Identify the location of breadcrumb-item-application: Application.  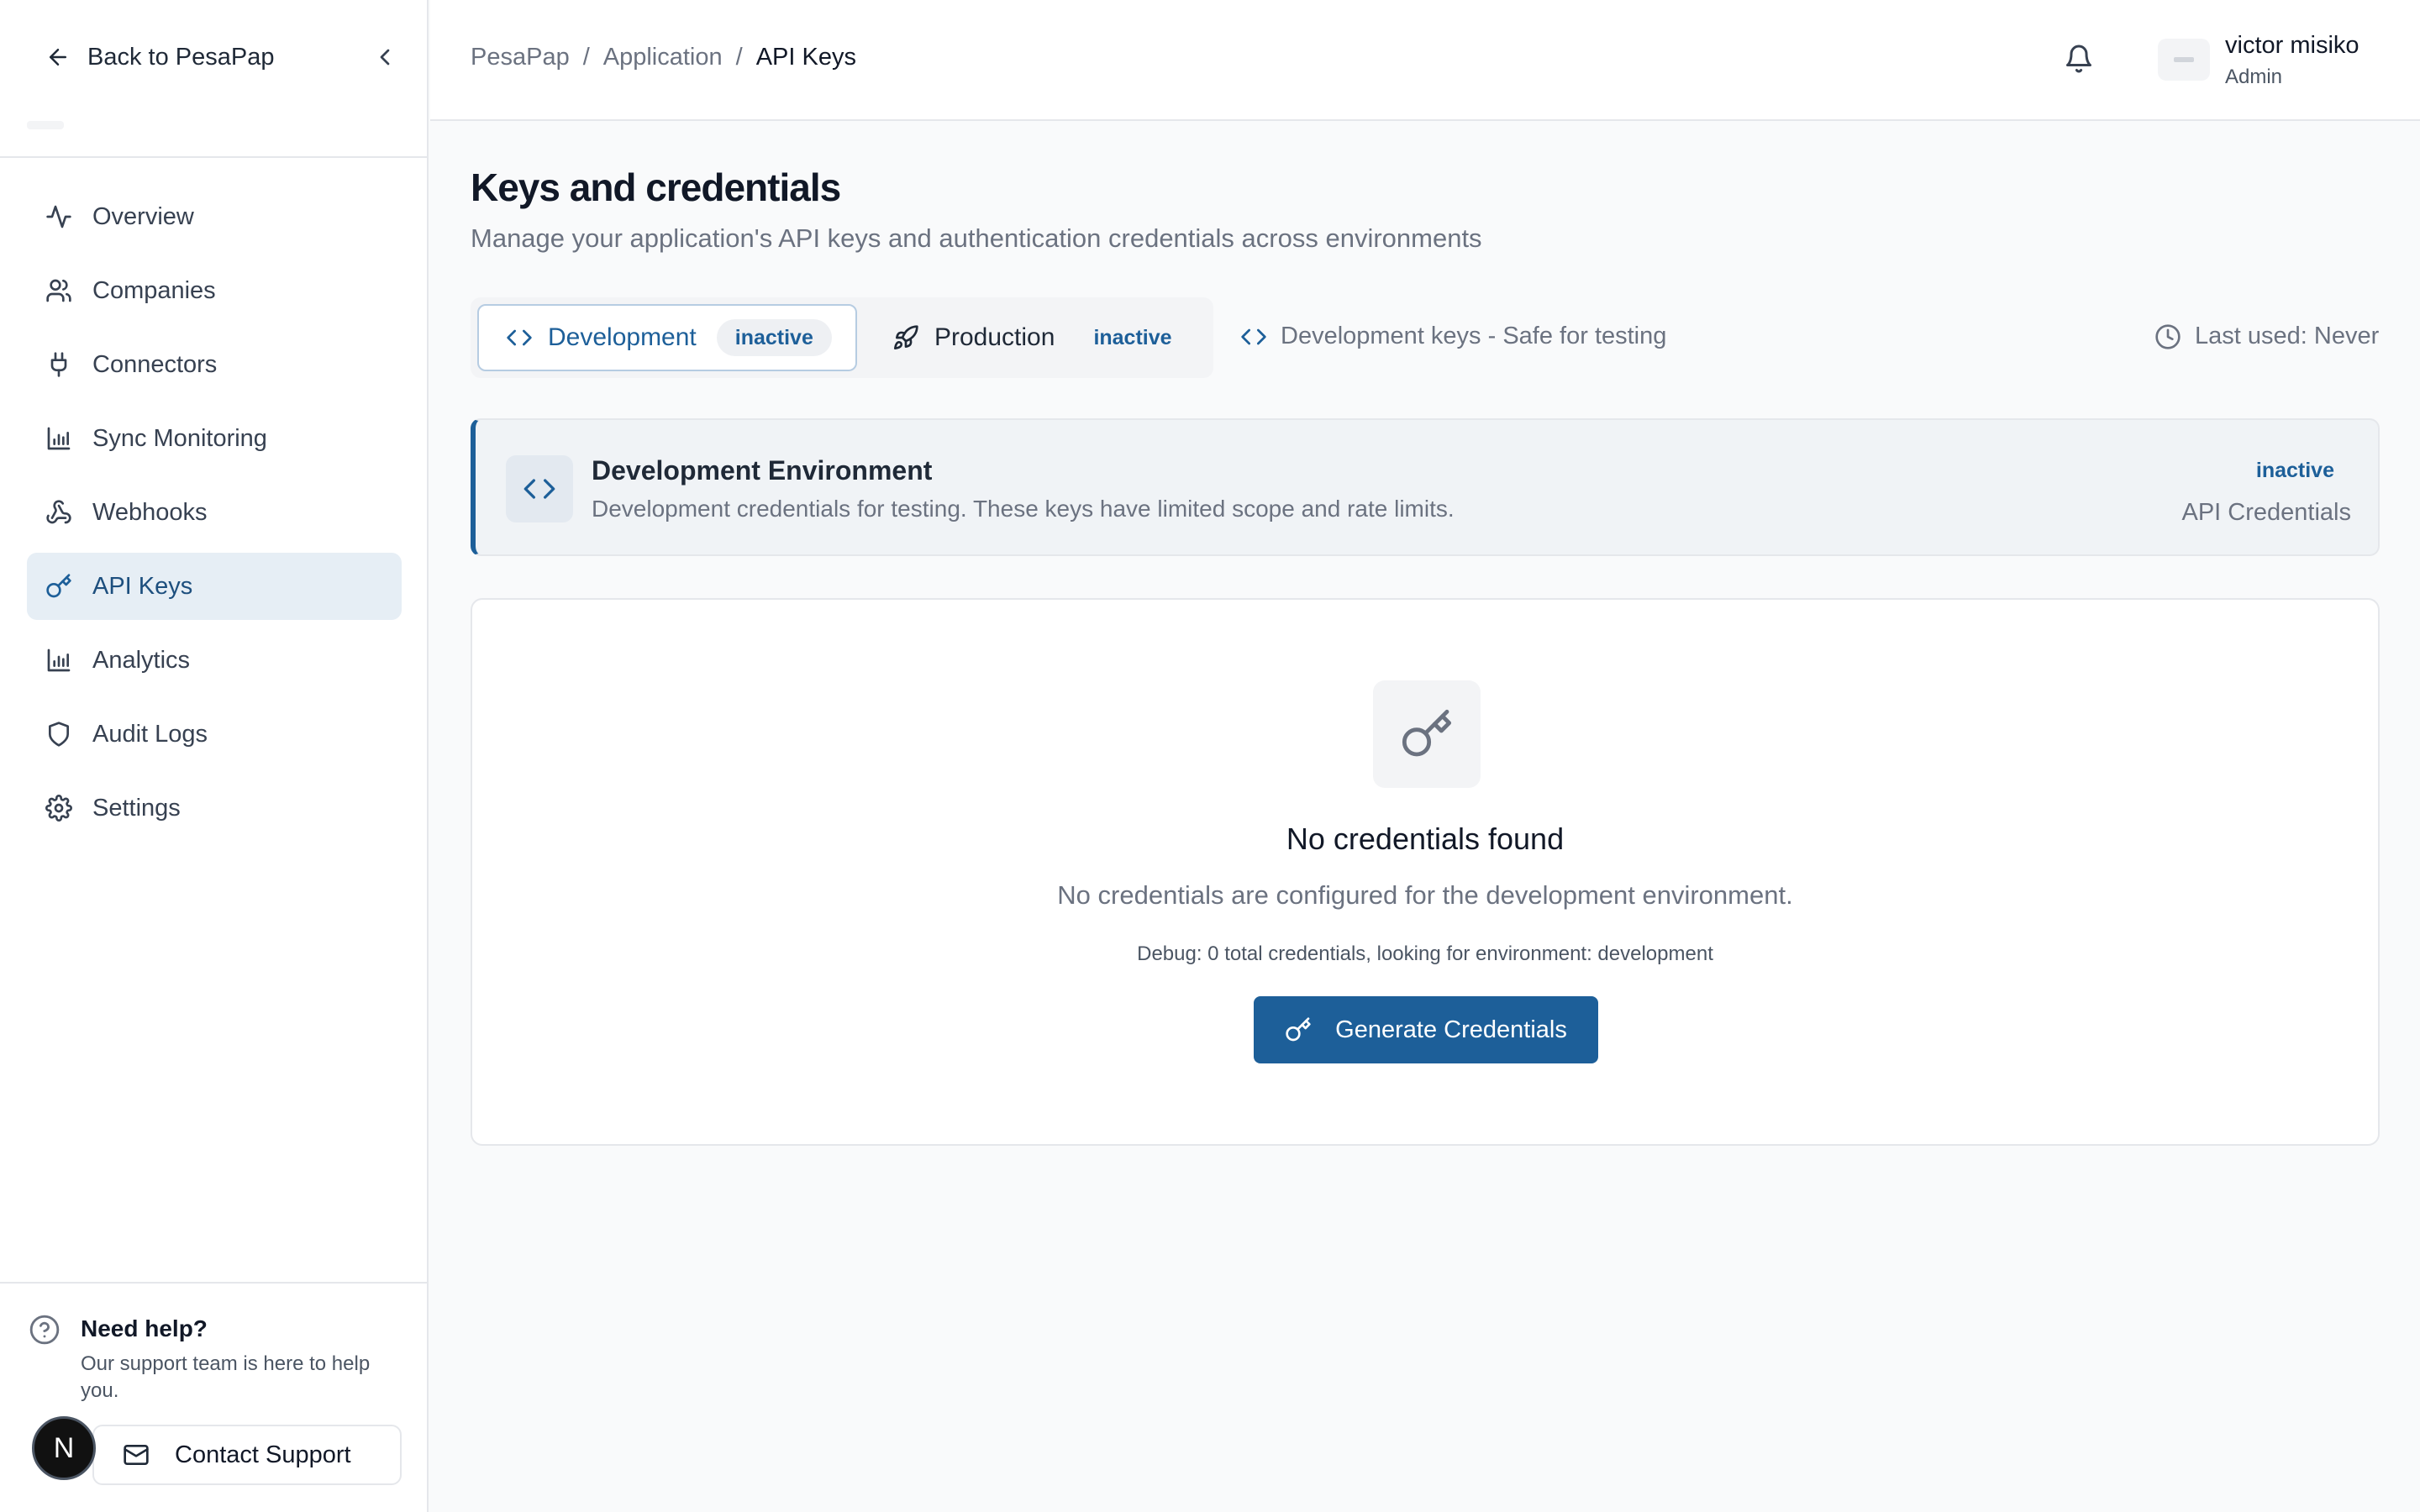
(663, 57).